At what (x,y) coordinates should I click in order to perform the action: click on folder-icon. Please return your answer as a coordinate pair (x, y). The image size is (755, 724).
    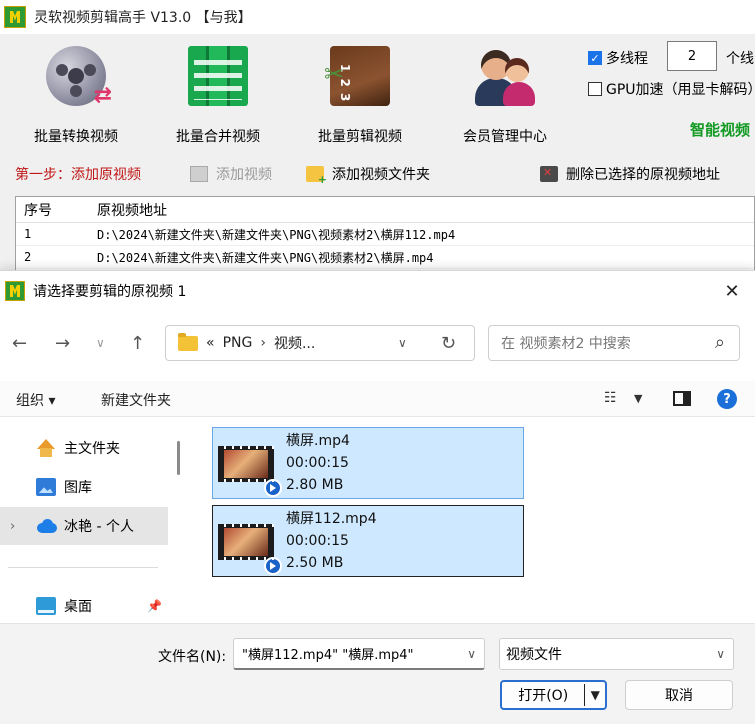
    Looking at the image, I should click on (188, 341).